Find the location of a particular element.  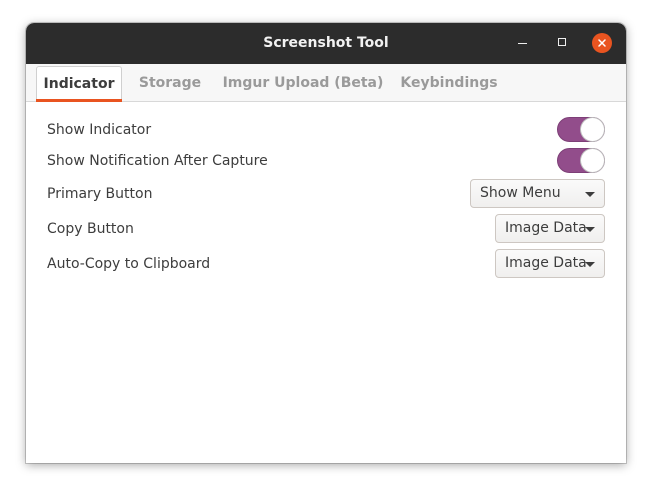

primary-button-label: Primary Button is located at coordinates (100, 194).